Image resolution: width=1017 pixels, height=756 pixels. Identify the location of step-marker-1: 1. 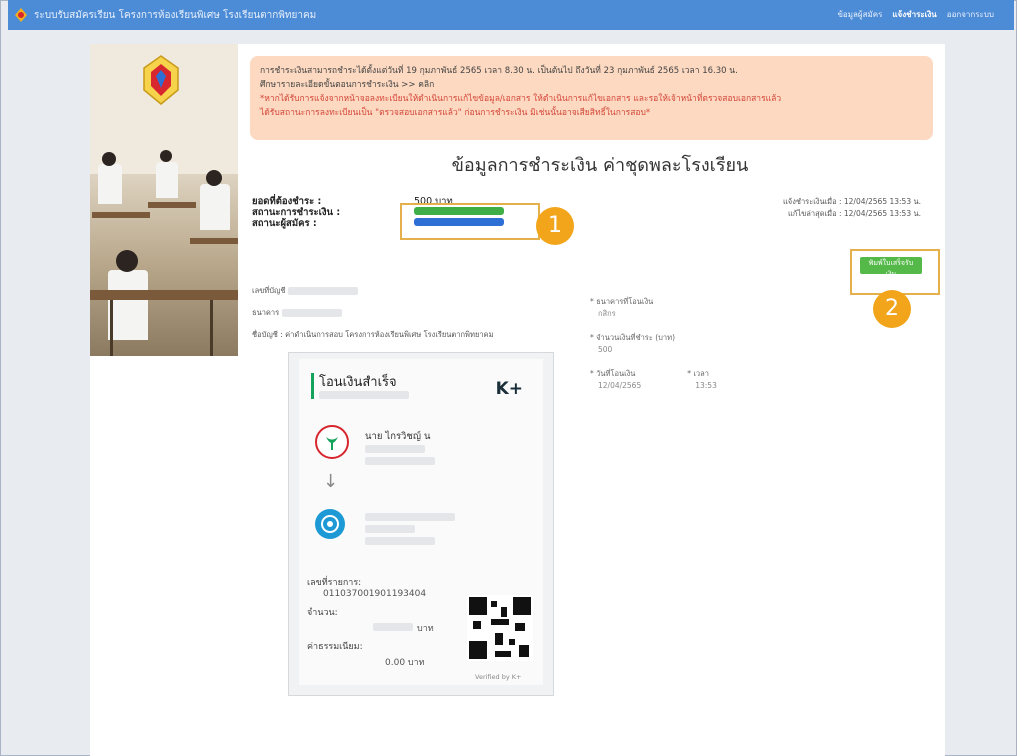
(555, 226).